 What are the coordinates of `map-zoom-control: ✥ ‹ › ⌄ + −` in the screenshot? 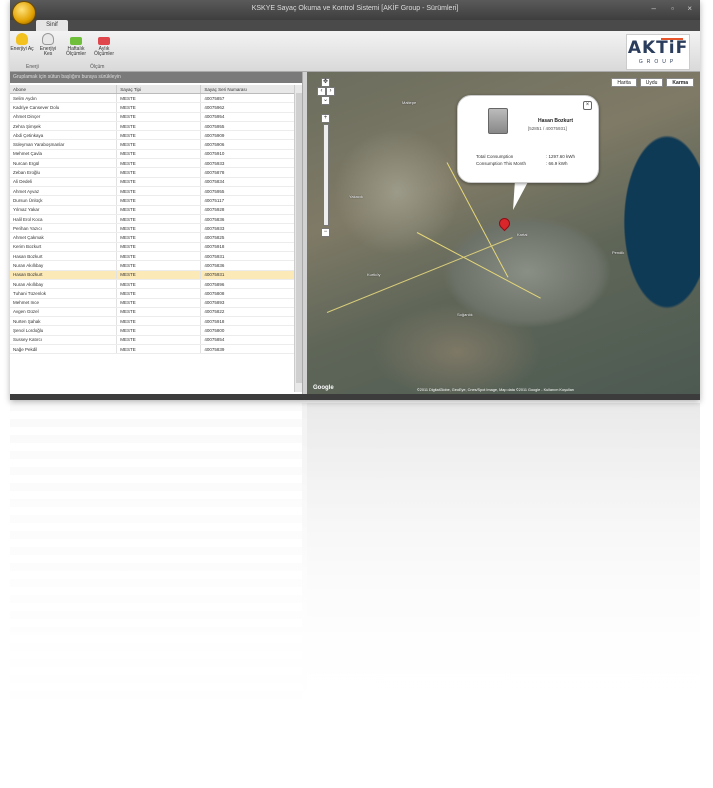 It's located at (326, 158).